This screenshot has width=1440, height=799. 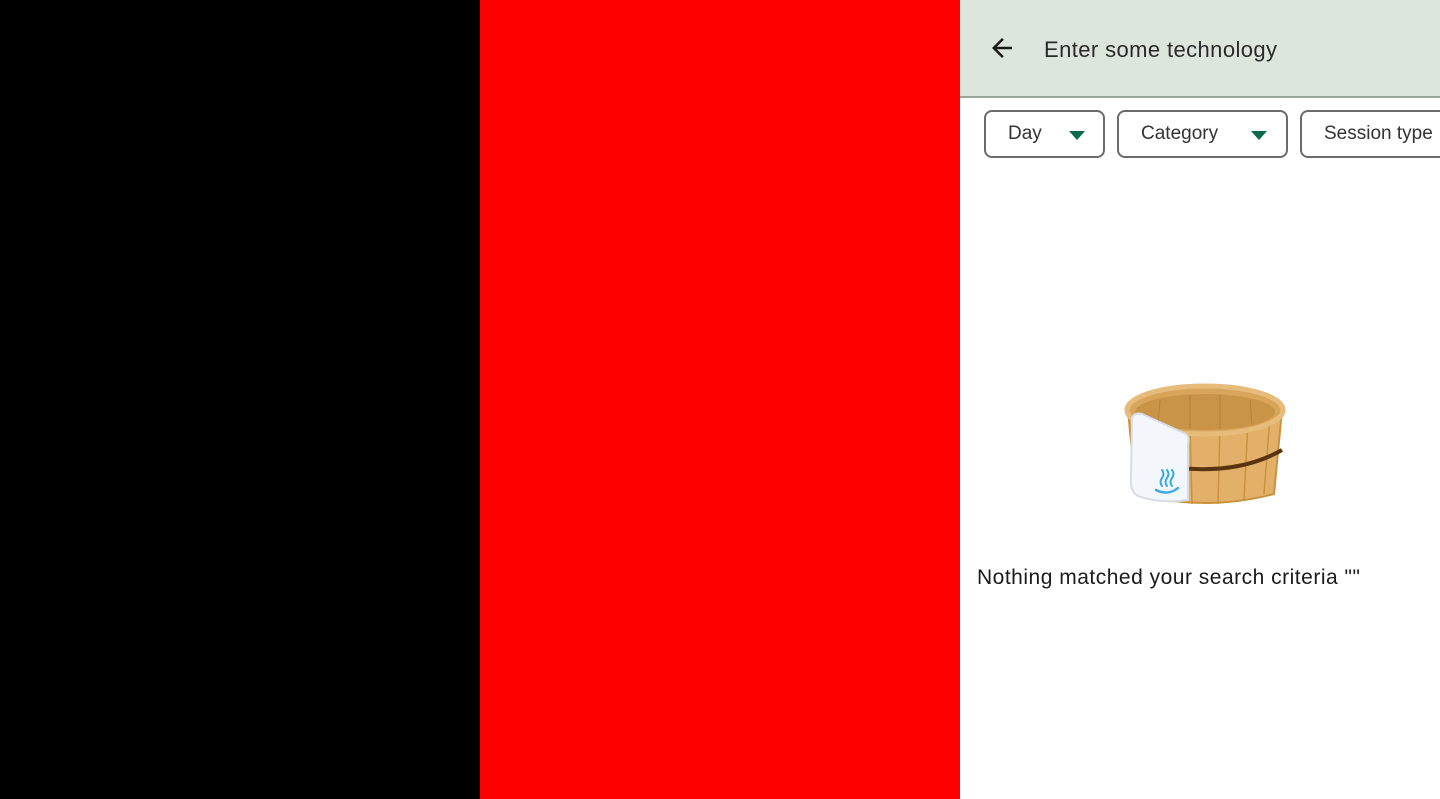 I want to click on back-button, so click(x=1002, y=48).